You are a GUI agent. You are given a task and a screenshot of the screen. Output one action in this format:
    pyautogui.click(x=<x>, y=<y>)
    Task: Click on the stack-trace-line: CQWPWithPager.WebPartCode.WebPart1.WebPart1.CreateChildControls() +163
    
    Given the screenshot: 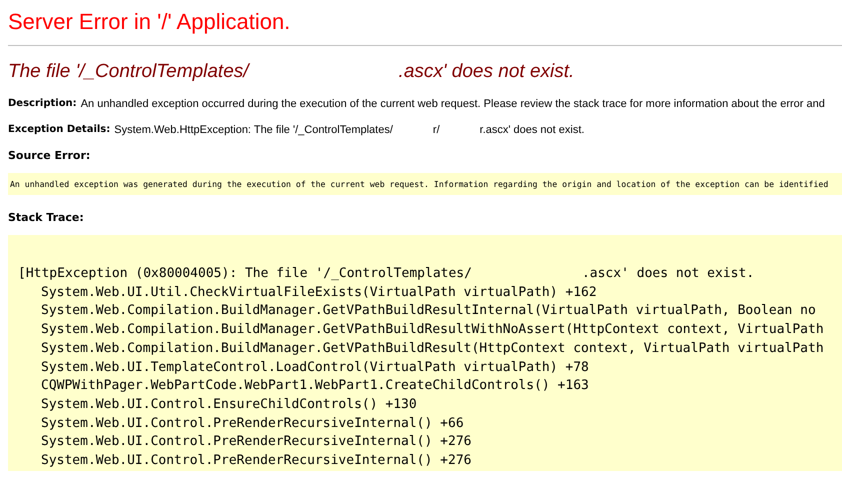 What is the action you would take?
    pyautogui.click(x=315, y=386)
    